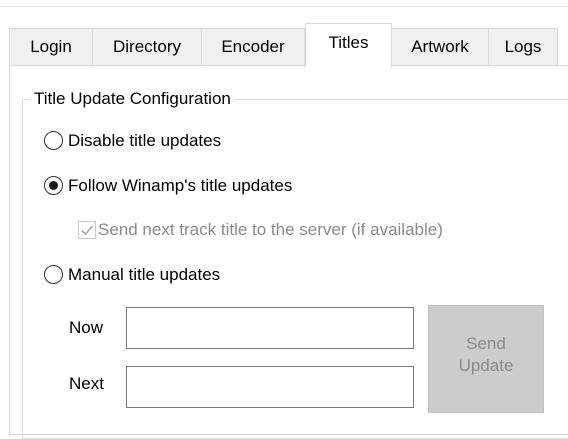 This screenshot has width=568, height=439. What do you see at coordinates (486, 365) in the screenshot?
I see `send-button-line2: Update` at bounding box center [486, 365].